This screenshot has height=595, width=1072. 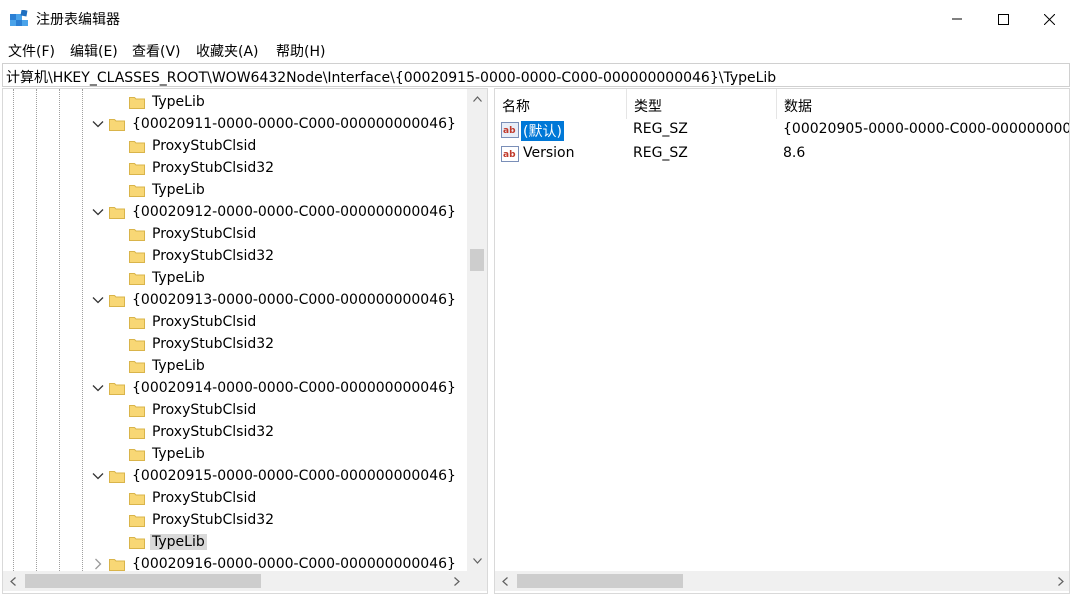 I want to click on tree-node-label: {00020916-0000-0000-C000-000000000046}, so click(x=294, y=563).